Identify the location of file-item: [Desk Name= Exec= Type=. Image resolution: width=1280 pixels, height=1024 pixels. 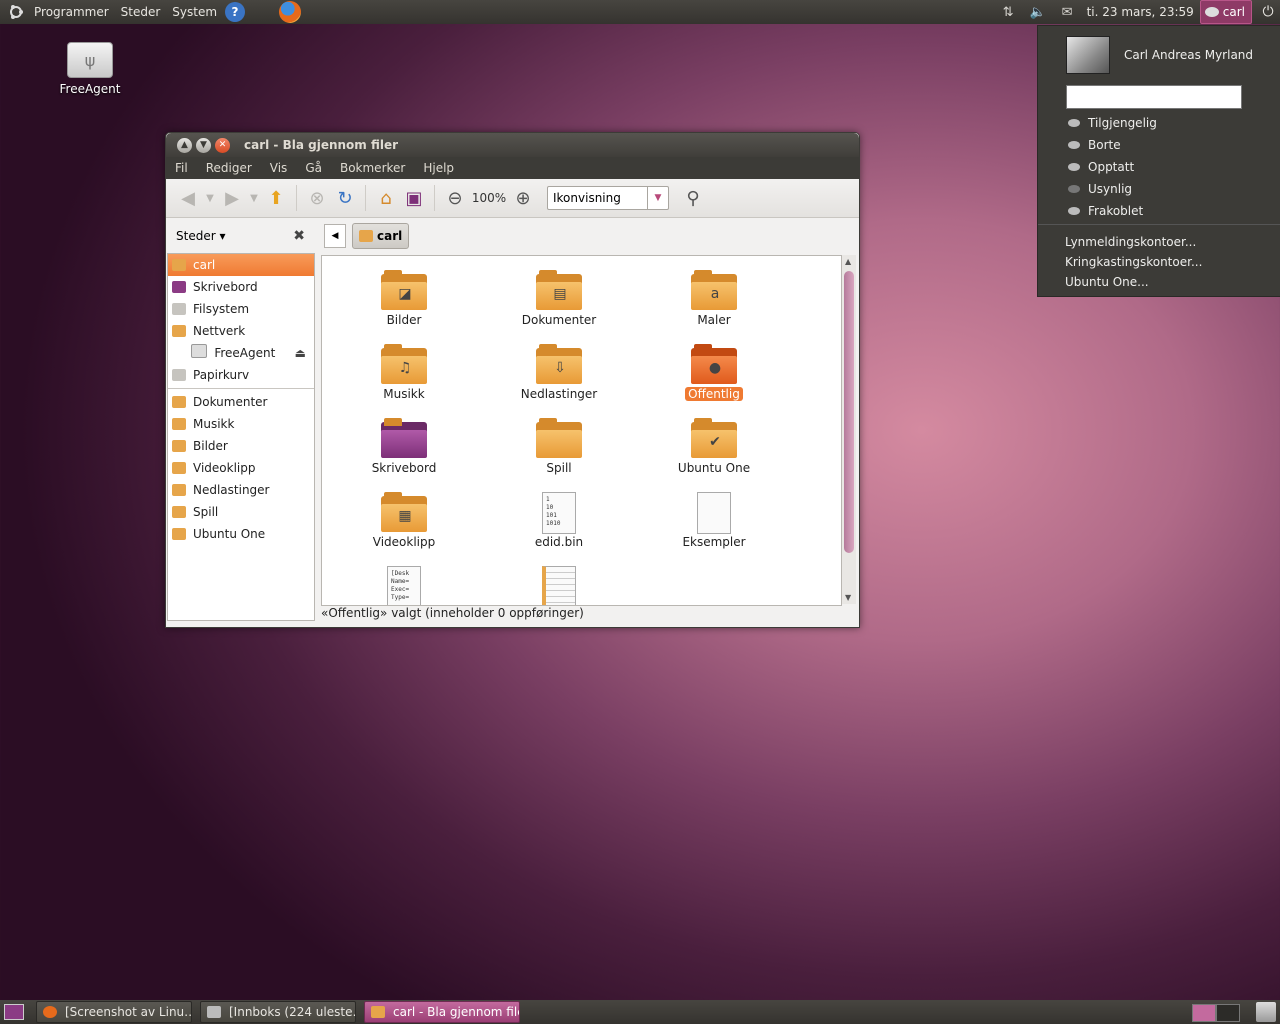
(404, 585).